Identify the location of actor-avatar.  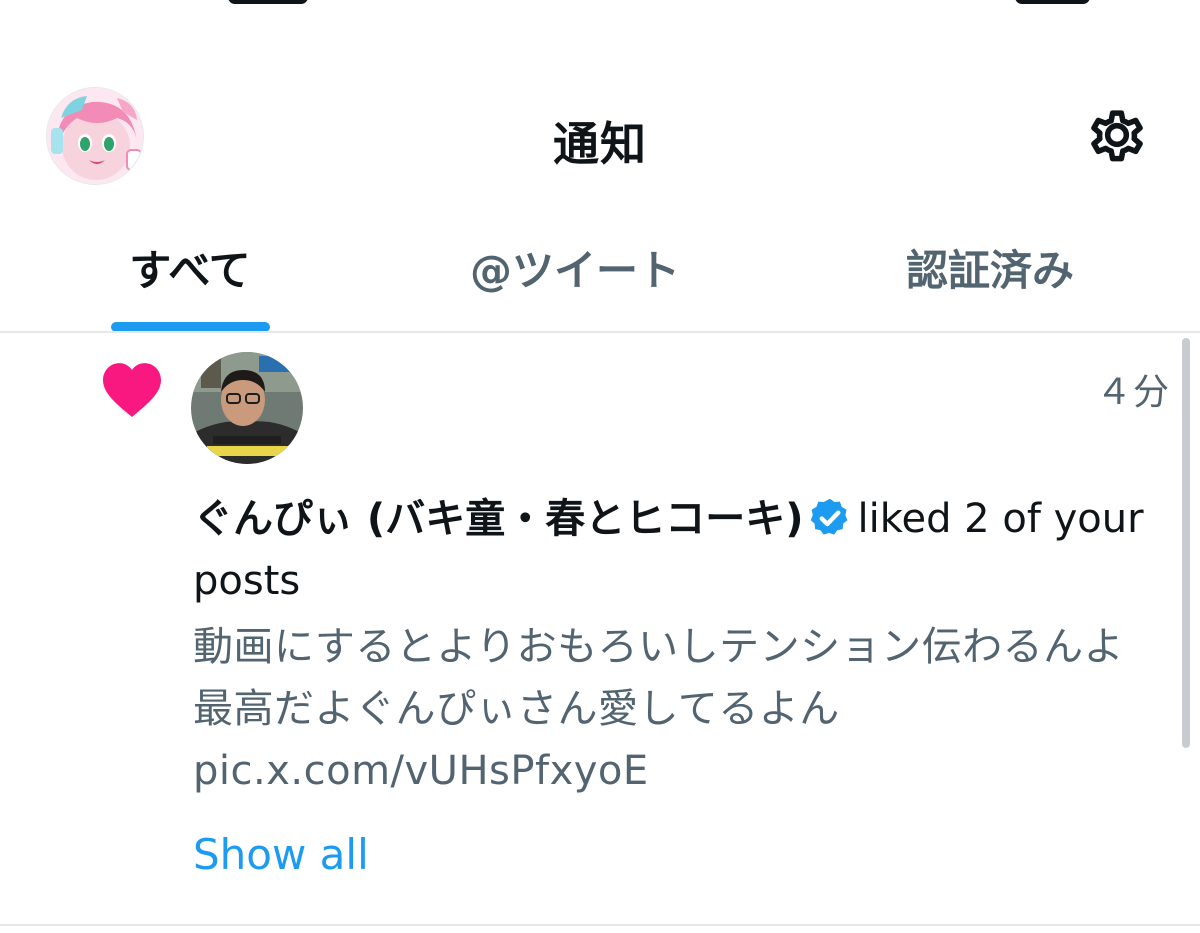
(247, 408).